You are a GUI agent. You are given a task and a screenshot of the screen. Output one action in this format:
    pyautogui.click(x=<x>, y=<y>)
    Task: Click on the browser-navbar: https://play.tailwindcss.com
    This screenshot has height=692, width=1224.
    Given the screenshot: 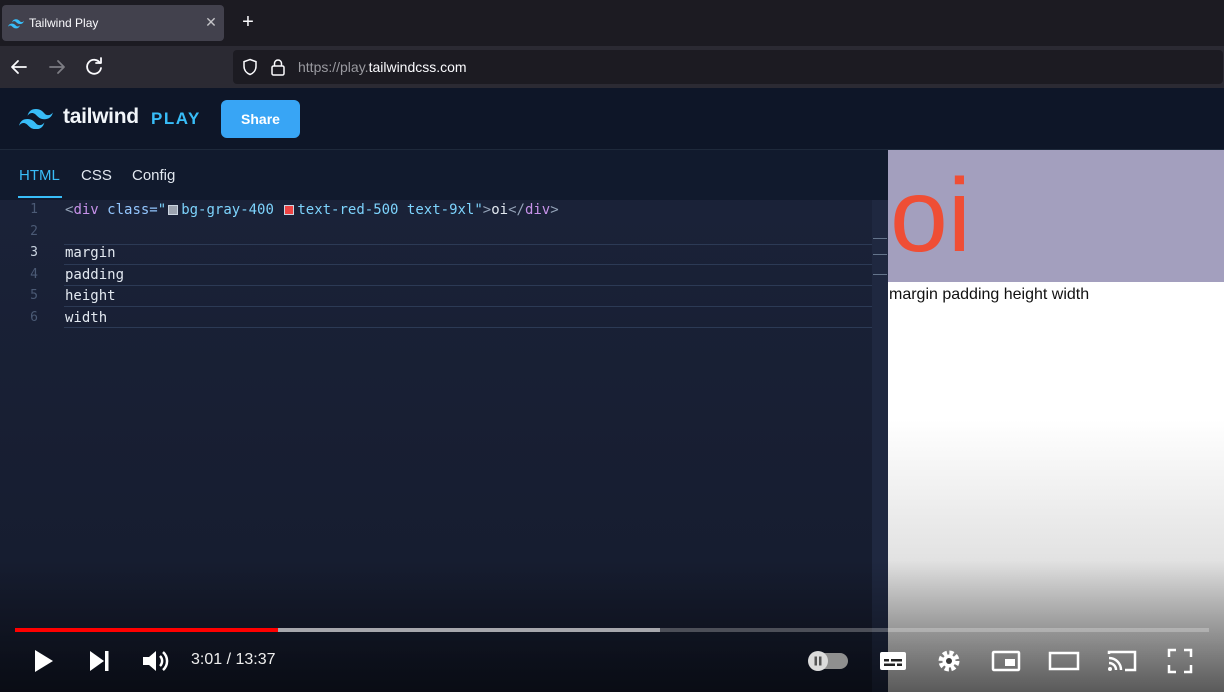 What is the action you would take?
    pyautogui.click(x=612, y=67)
    